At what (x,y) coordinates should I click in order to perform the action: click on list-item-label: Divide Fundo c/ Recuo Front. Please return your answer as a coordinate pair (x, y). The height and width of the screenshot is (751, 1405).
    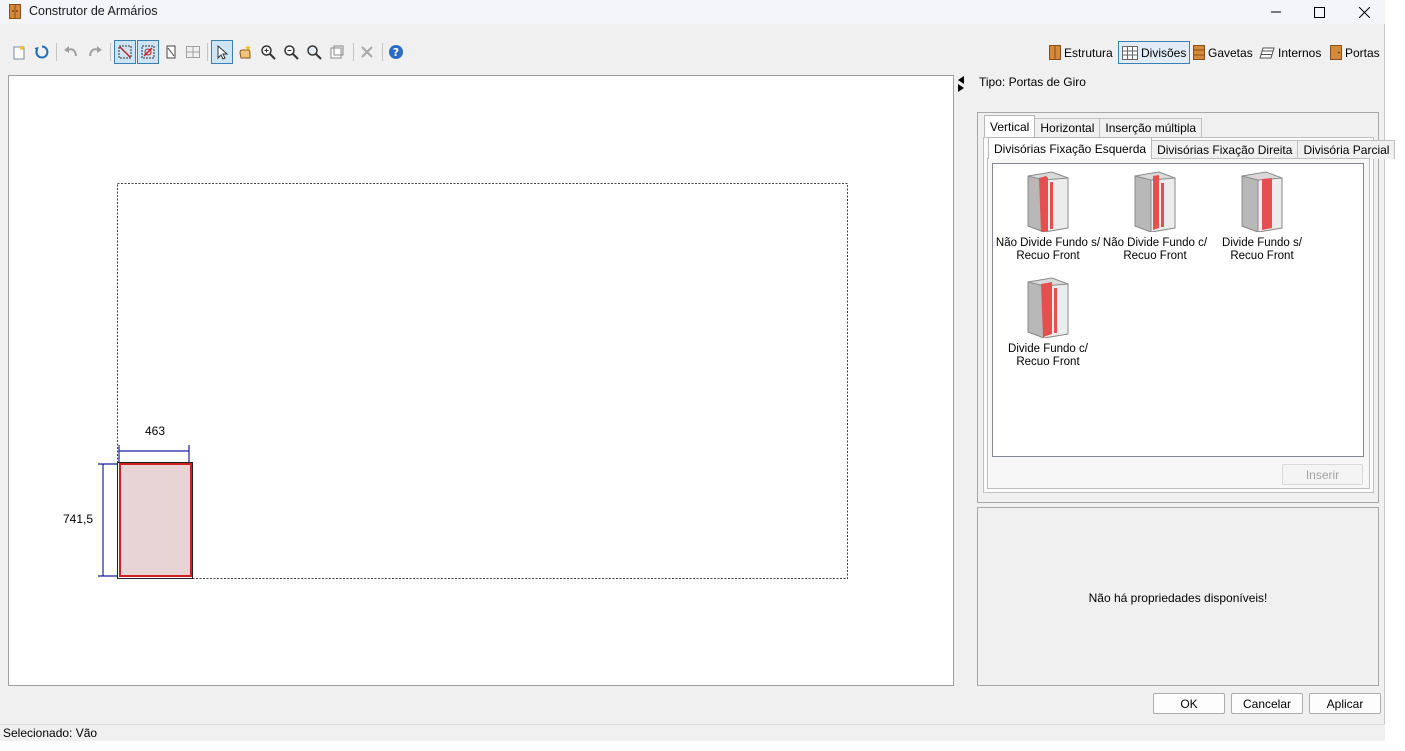
    Looking at the image, I should click on (1048, 355).